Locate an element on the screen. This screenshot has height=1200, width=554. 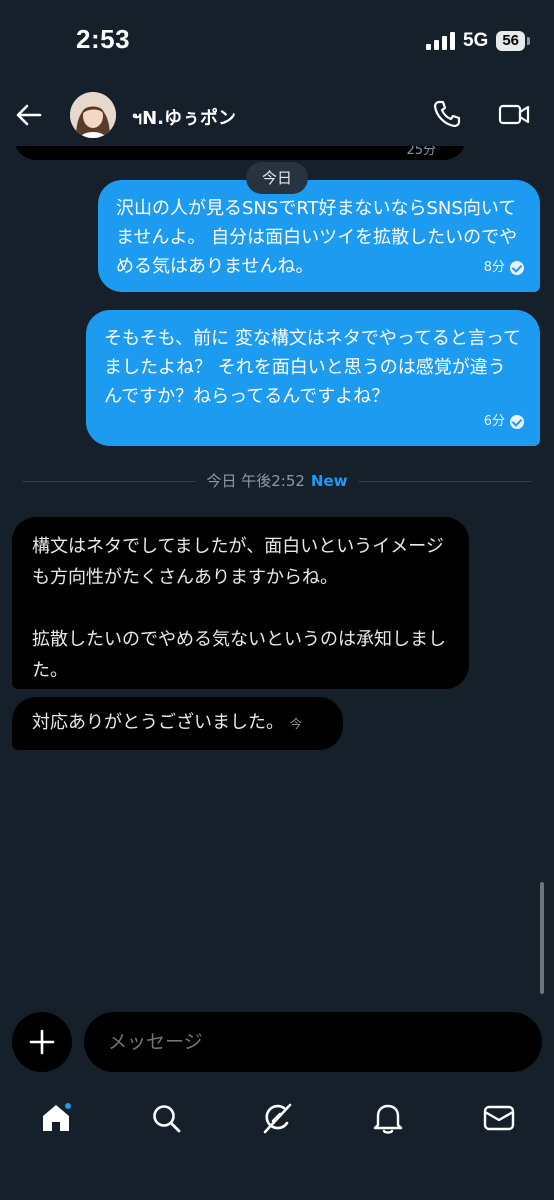
nav-home is located at coordinates (56, 1118).